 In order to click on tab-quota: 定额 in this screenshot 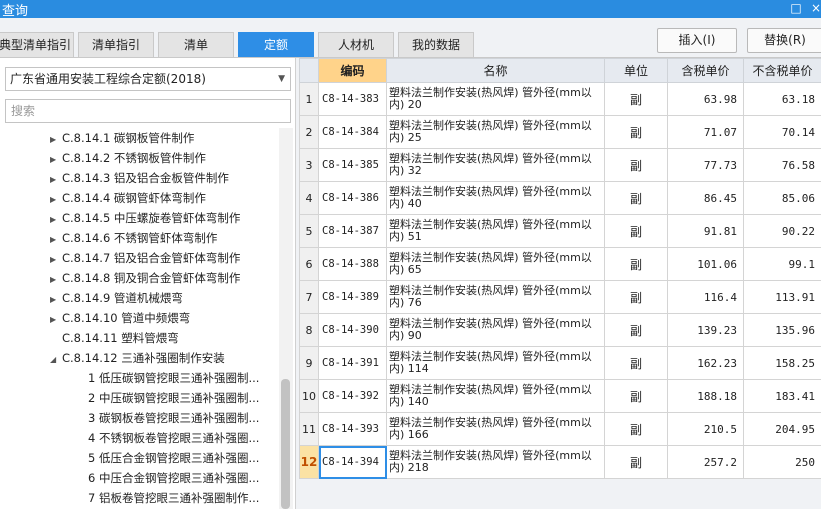, I will do `click(276, 45)`.